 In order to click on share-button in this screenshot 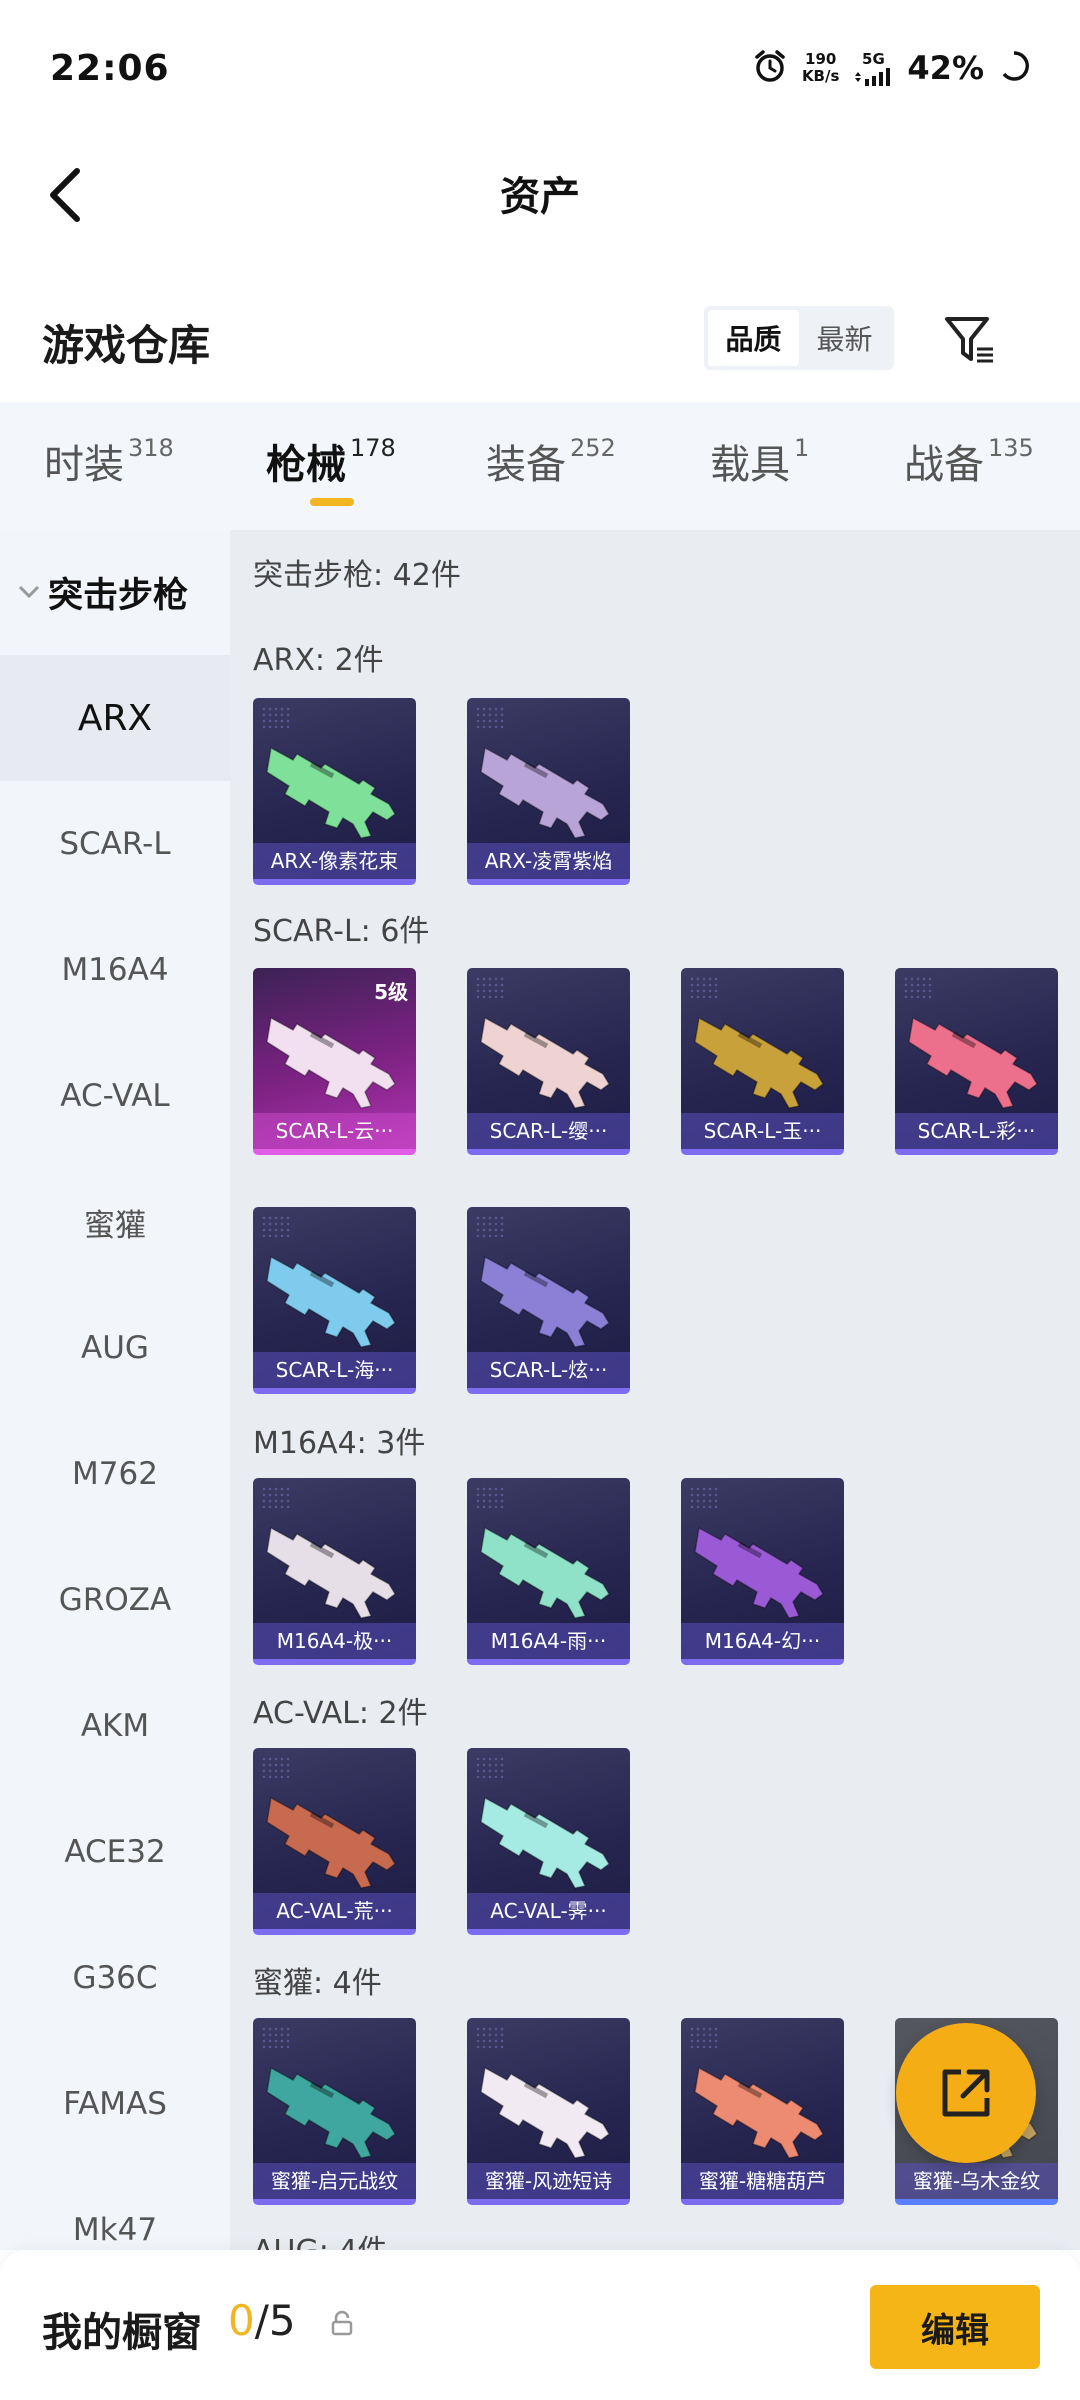, I will do `click(966, 2093)`.